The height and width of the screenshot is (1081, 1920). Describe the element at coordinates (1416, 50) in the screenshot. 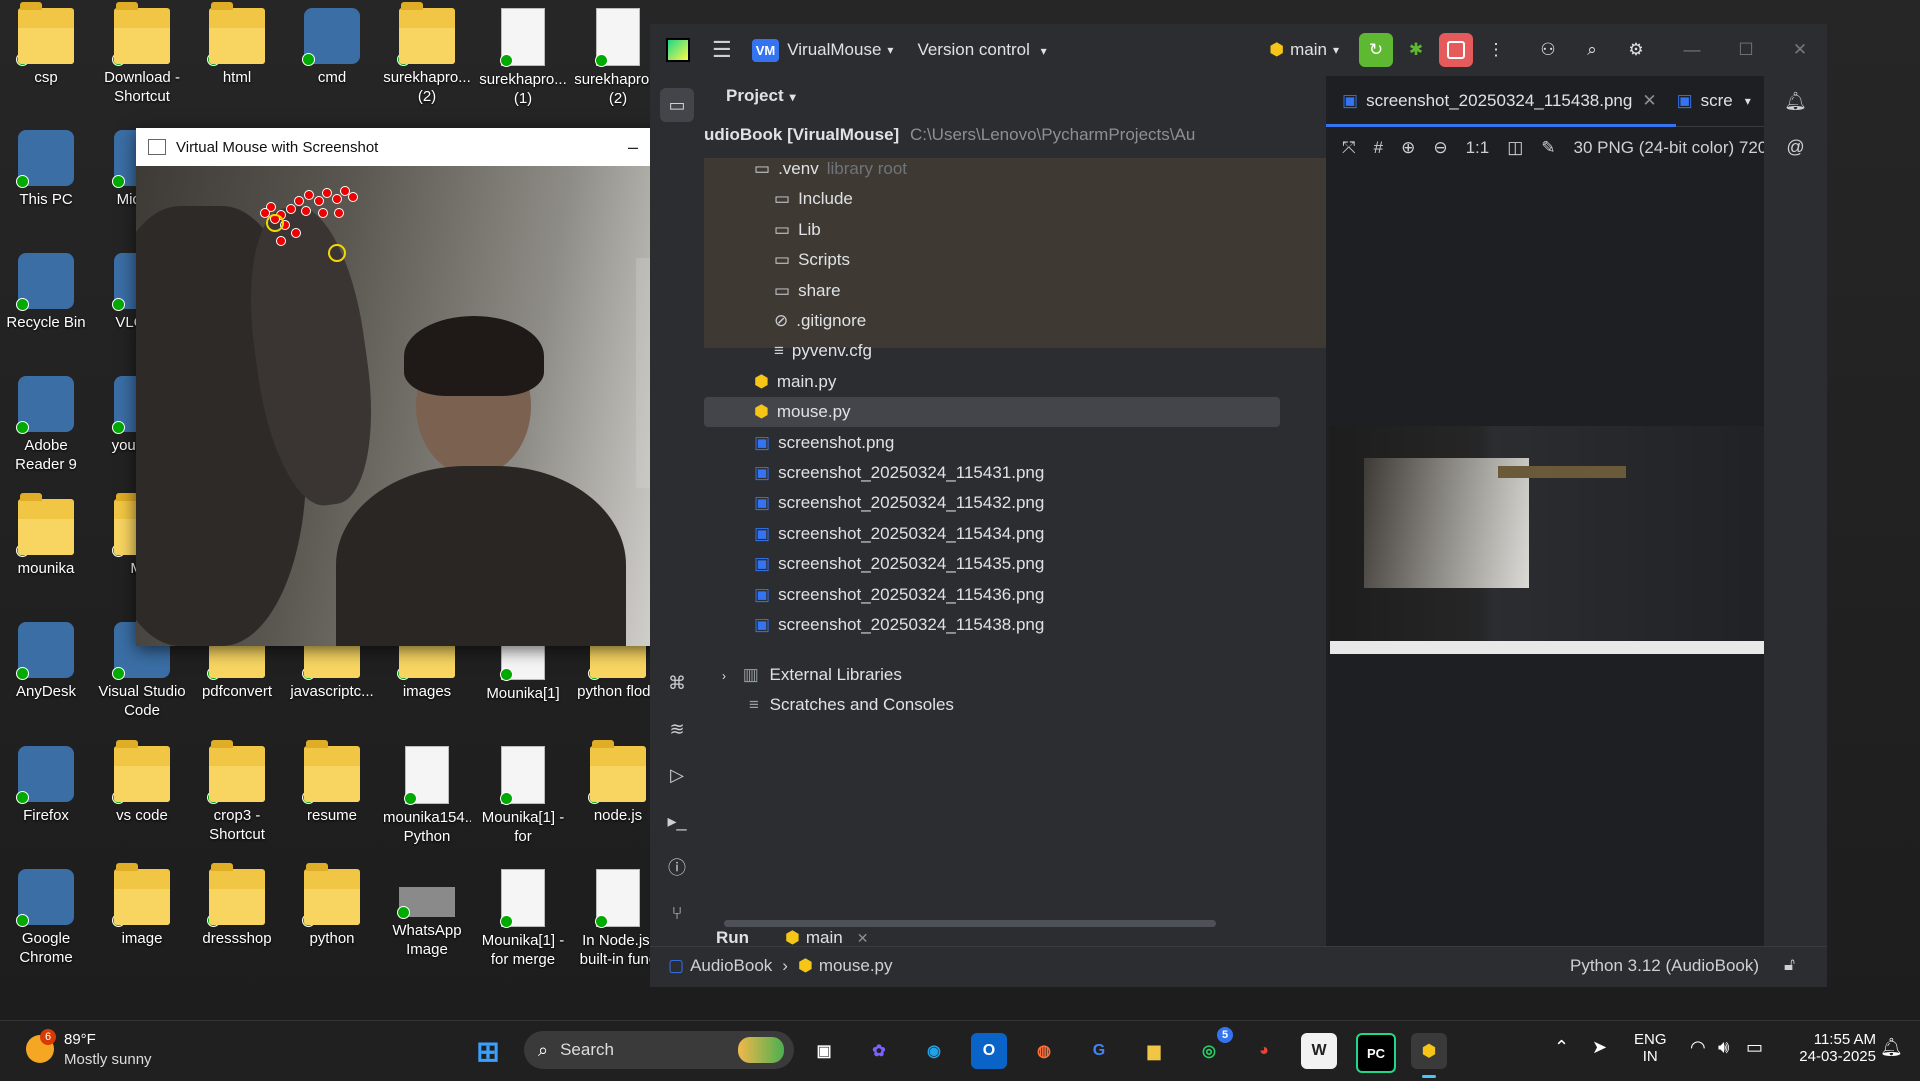

I see `debug-button: ✱` at that location.